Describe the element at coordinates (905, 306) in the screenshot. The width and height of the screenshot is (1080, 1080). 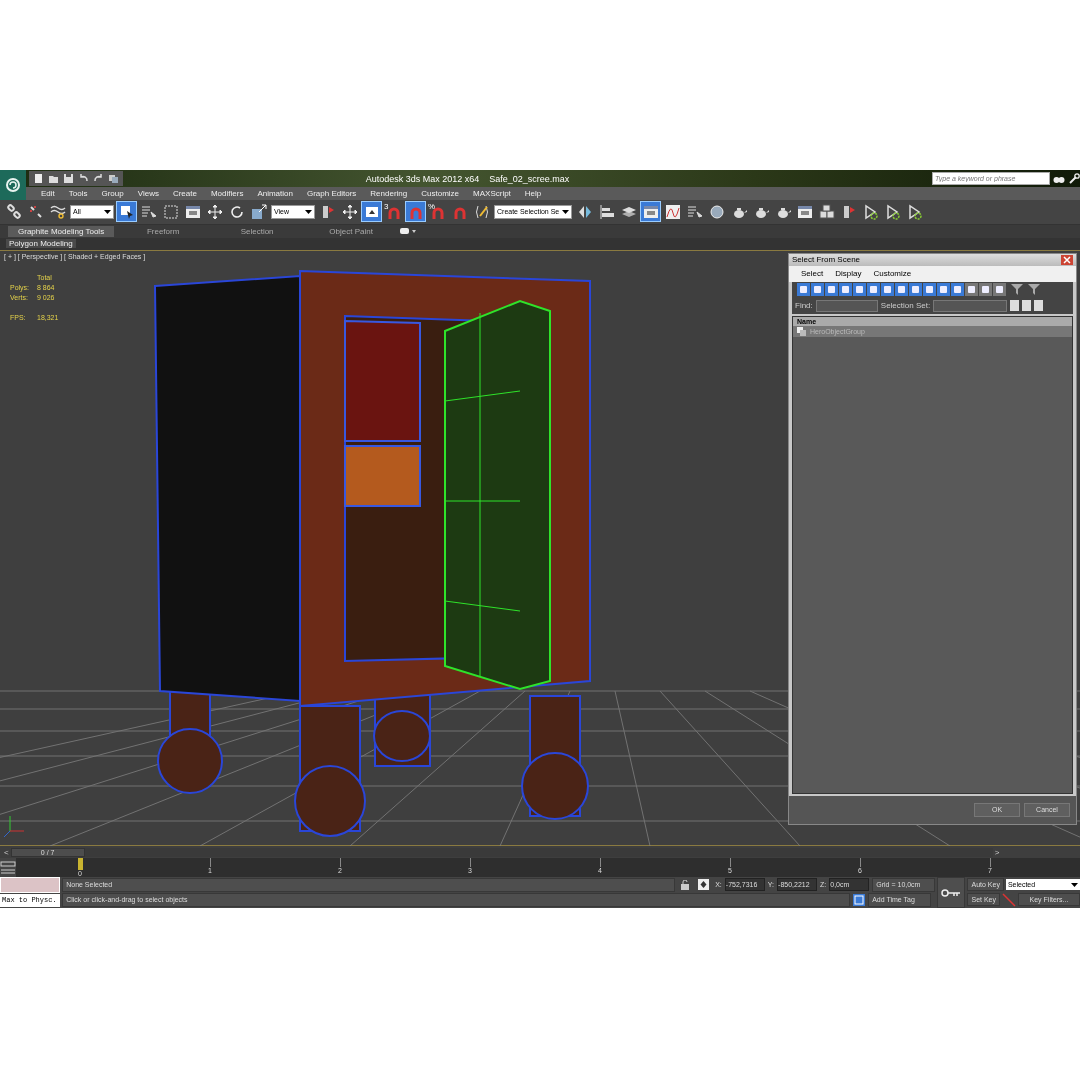
I see `selection-set-label: Selection Set:` at that location.